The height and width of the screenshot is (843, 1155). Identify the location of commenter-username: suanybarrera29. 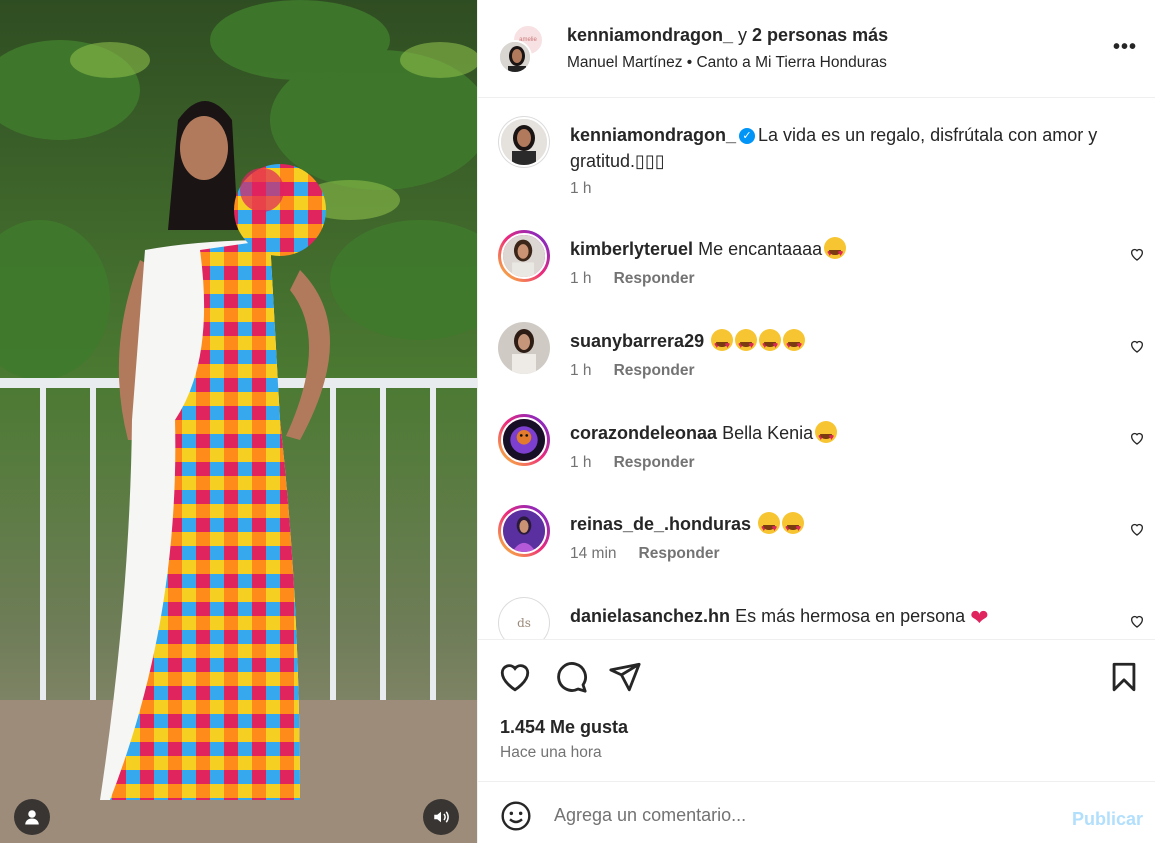
(637, 341).